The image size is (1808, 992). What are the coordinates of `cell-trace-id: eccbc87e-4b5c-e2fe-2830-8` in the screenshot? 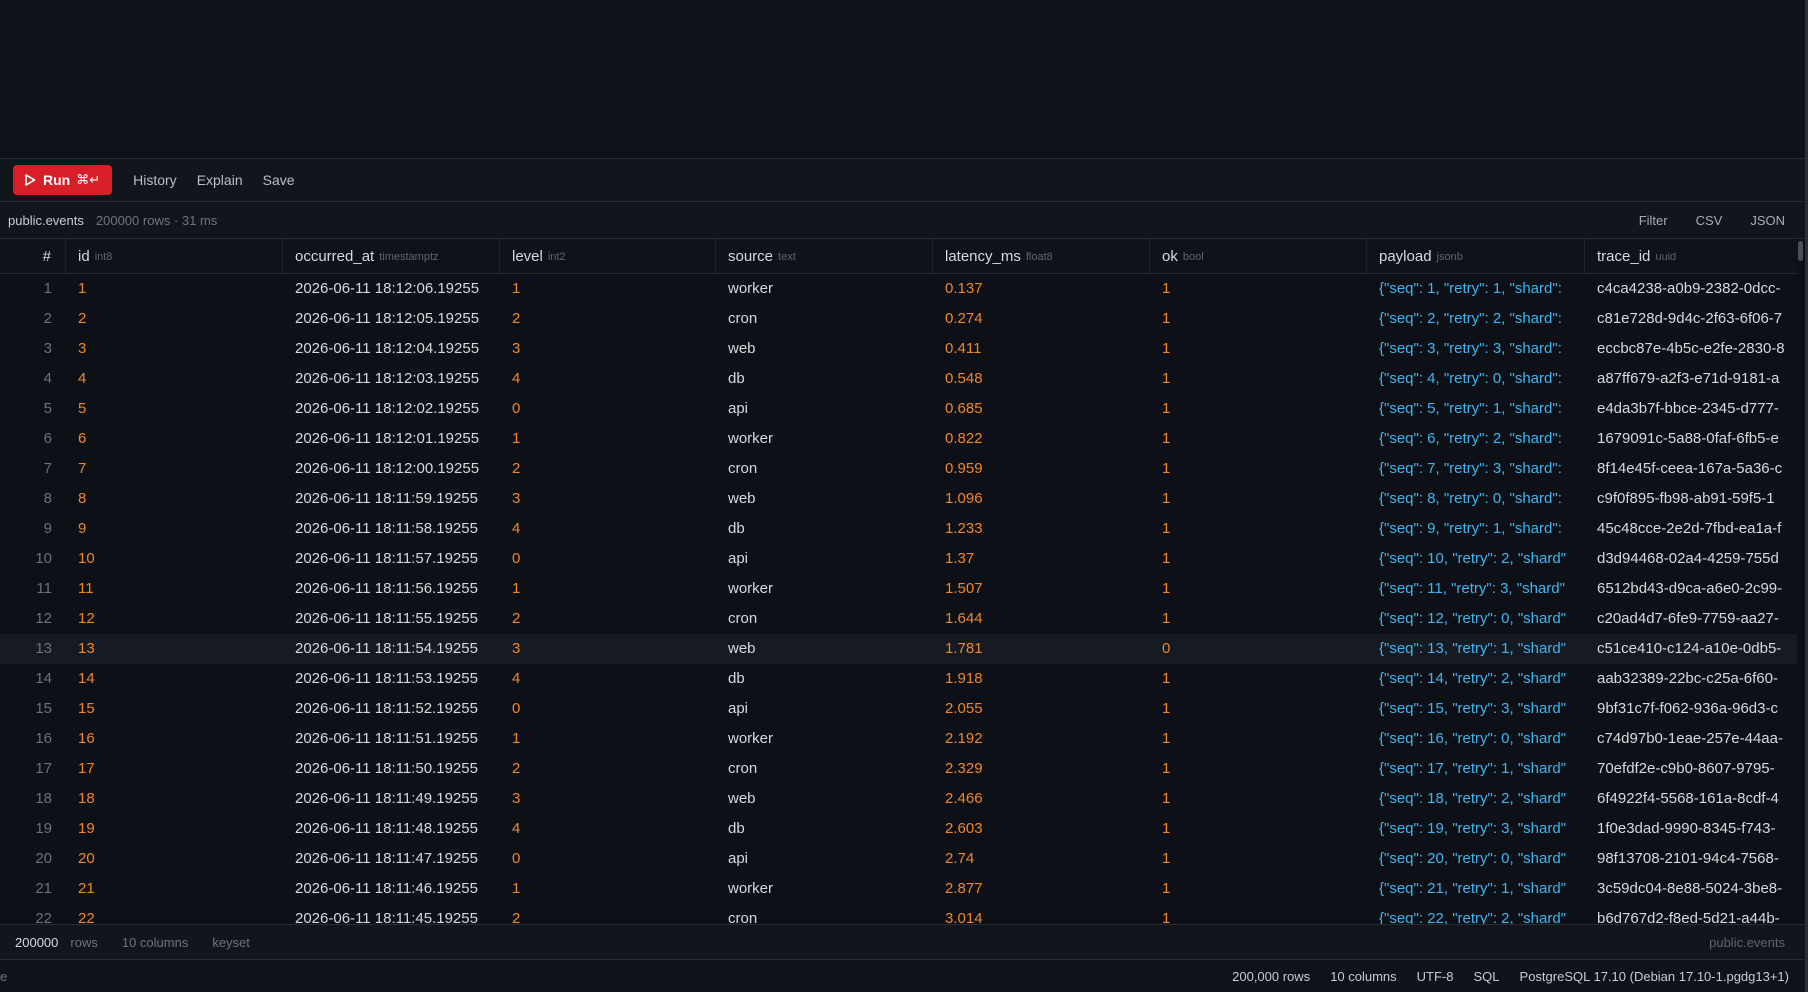 It's located at (1695, 349).